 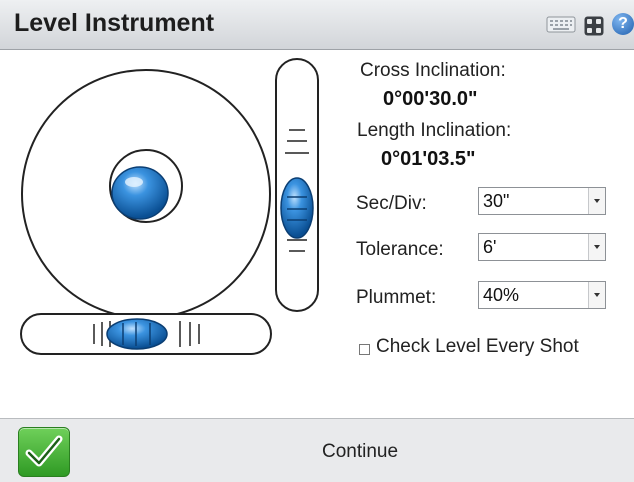 I want to click on circular-bubble, so click(x=140, y=193).